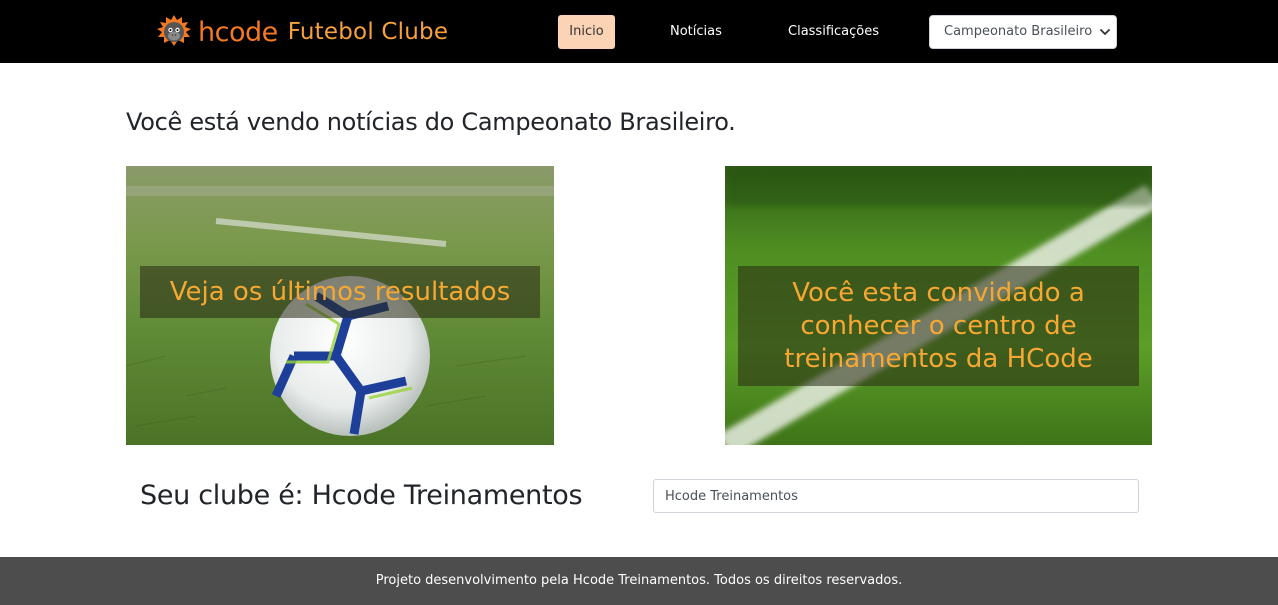 The width and height of the screenshot is (1278, 605). What do you see at coordinates (1105, 32) in the screenshot?
I see `chevron-down-icon` at bounding box center [1105, 32].